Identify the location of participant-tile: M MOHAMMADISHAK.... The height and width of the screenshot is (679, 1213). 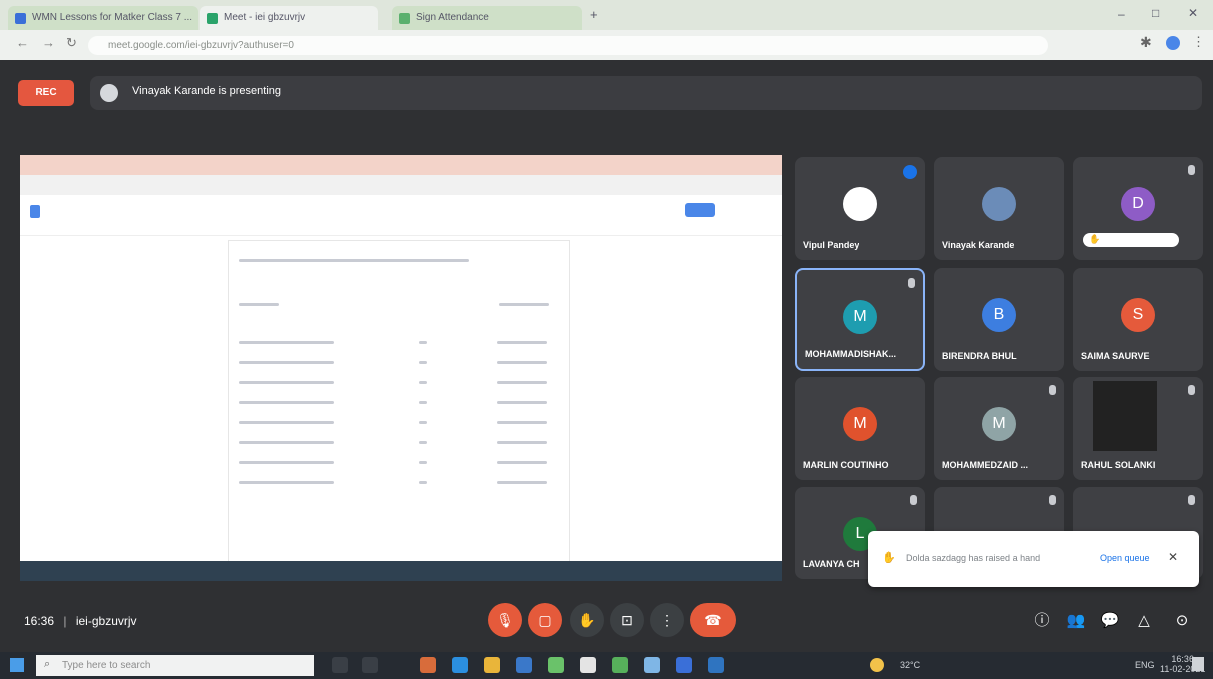
(860, 319).